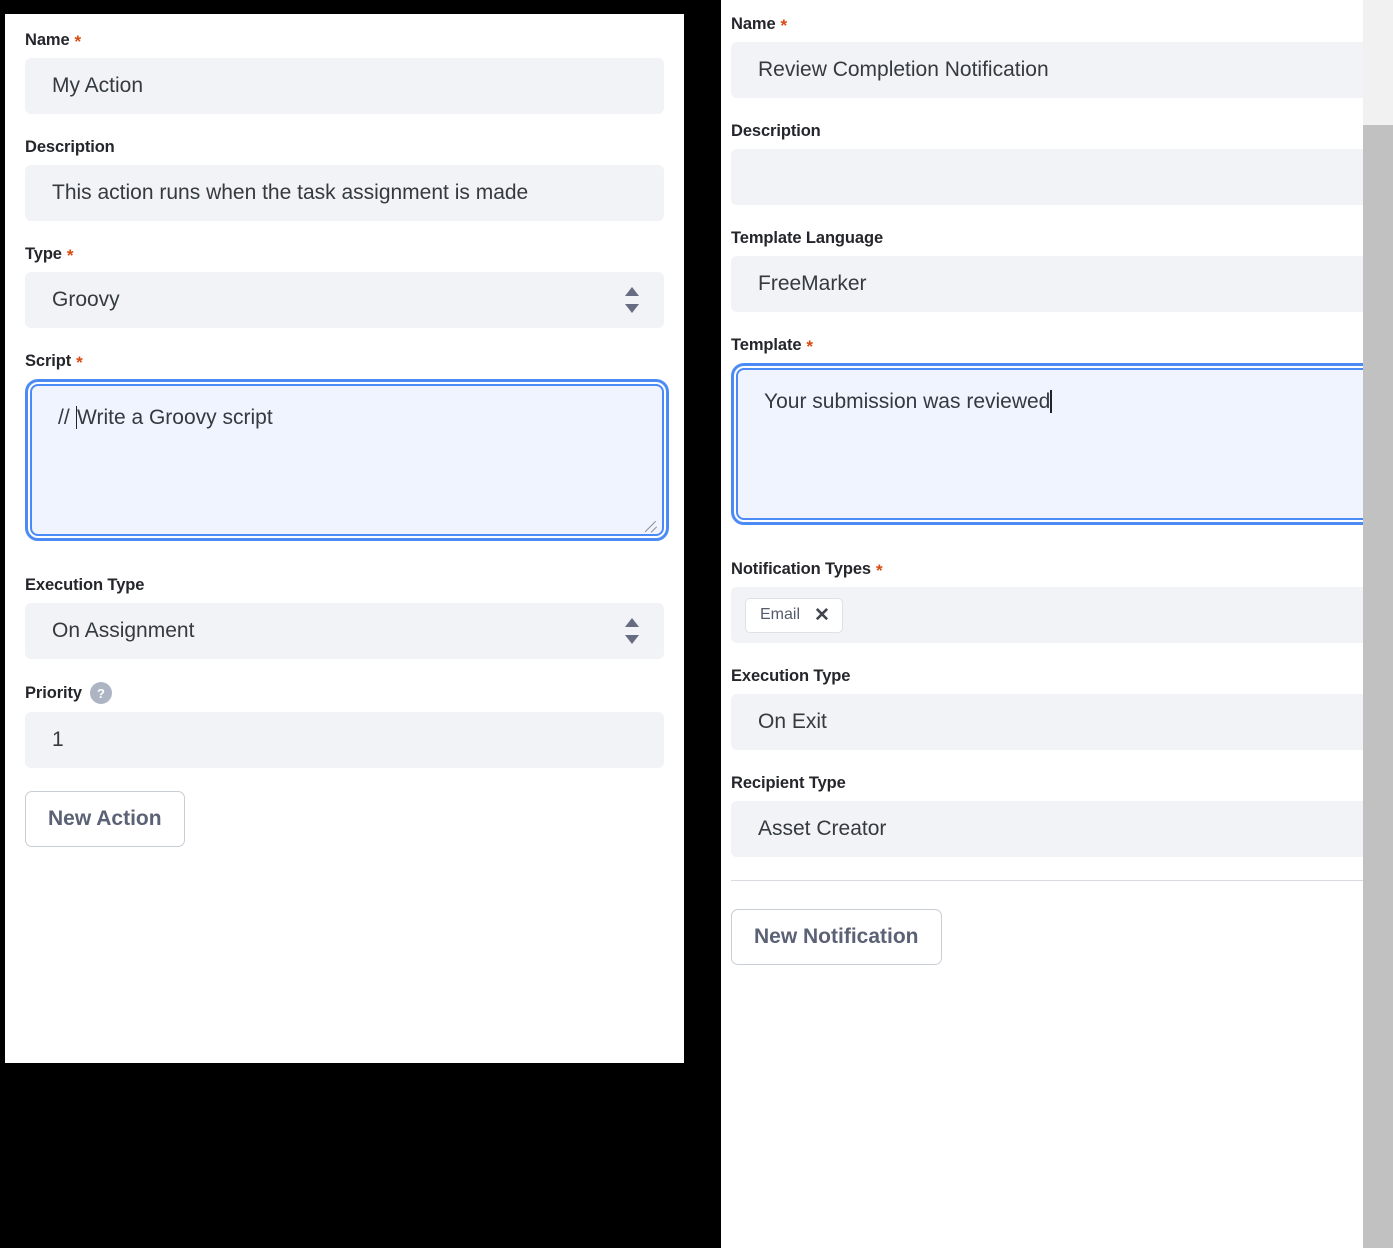 This screenshot has height=1248, width=1393. What do you see at coordinates (1062, 676) in the screenshot?
I see `label-notification-execution-type: Execution Type` at bounding box center [1062, 676].